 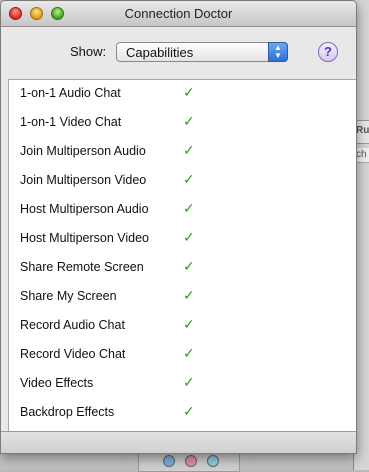 I want to click on window-title: Connection Doctor, so click(x=178, y=13).